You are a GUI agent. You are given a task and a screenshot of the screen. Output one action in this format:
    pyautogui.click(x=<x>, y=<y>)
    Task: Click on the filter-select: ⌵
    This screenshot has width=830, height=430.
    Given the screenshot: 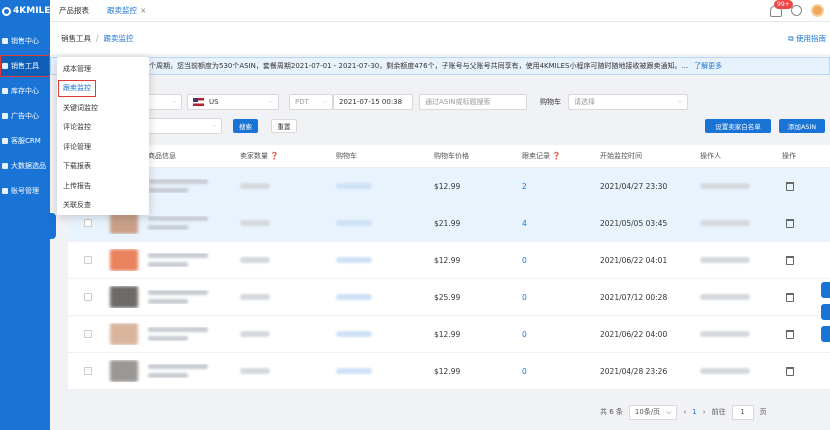 What is the action you would take?
    pyautogui.click(x=181, y=126)
    